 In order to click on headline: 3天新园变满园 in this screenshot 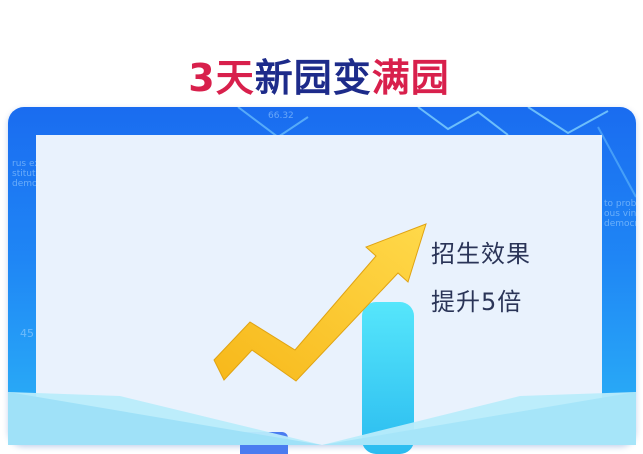, I will do `click(319, 78)`.